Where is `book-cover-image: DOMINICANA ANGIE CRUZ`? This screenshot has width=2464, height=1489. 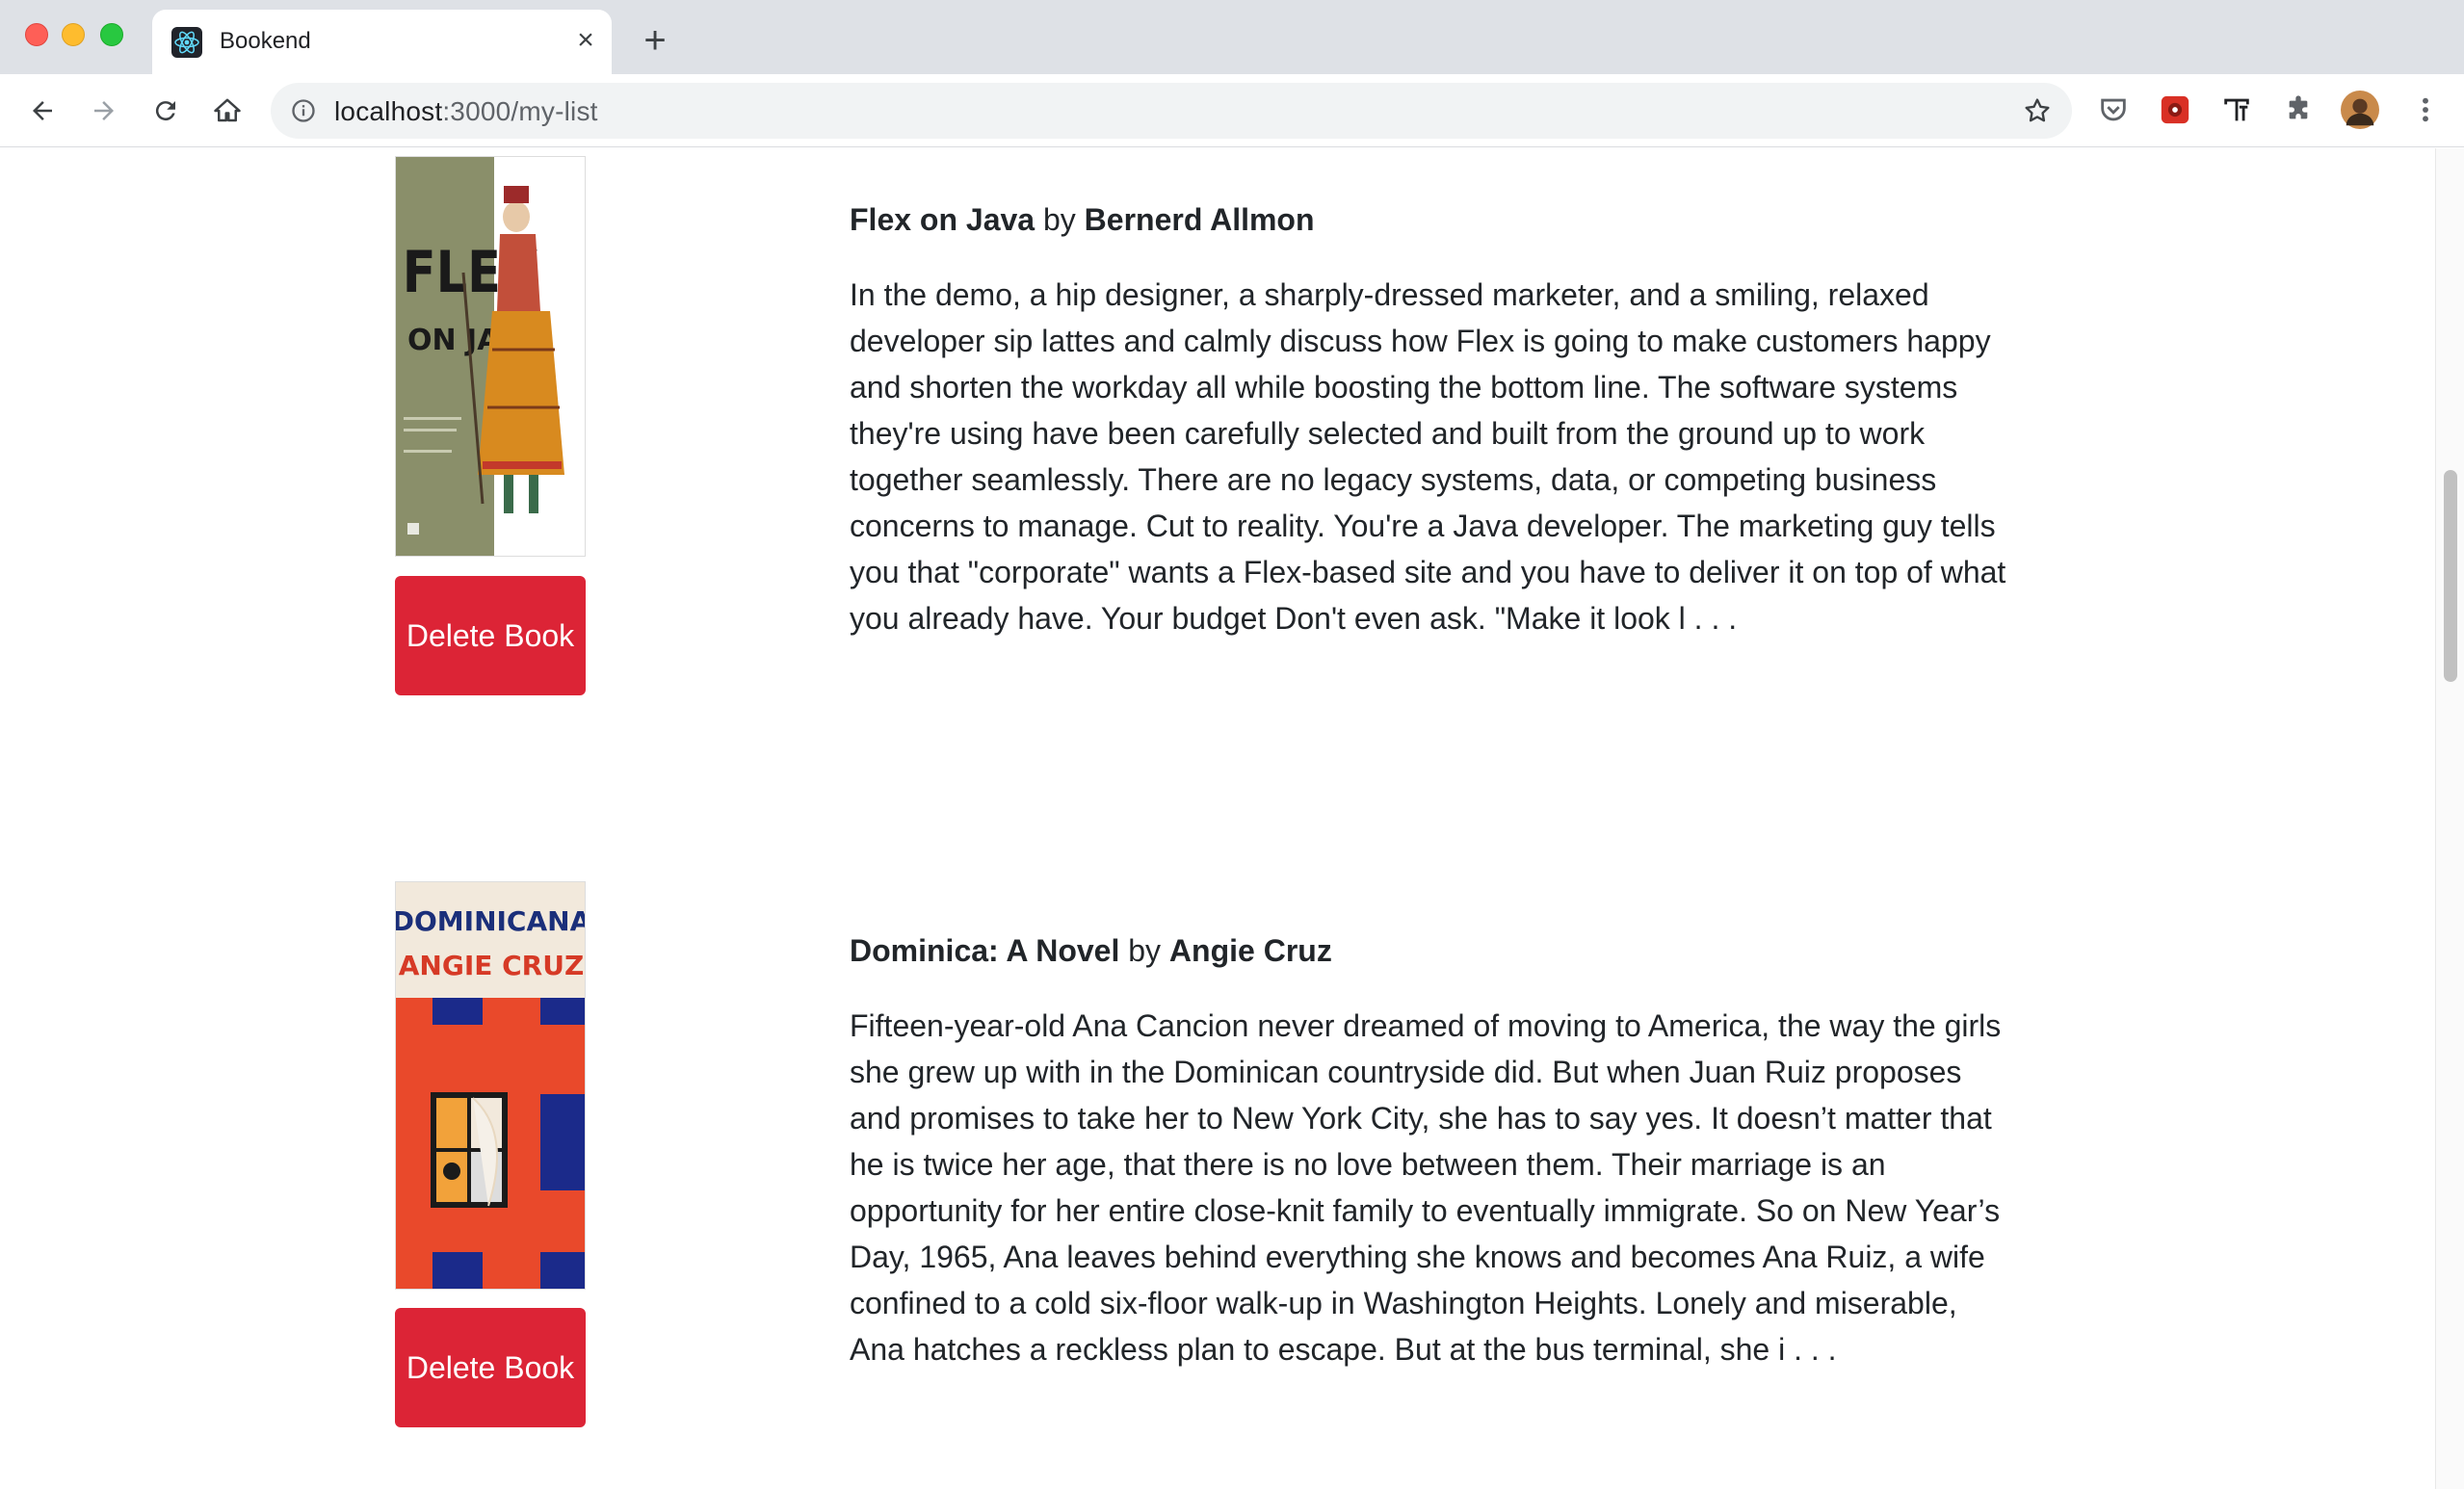 book-cover-image: DOMINICANA ANGIE CRUZ is located at coordinates (491, 1085).